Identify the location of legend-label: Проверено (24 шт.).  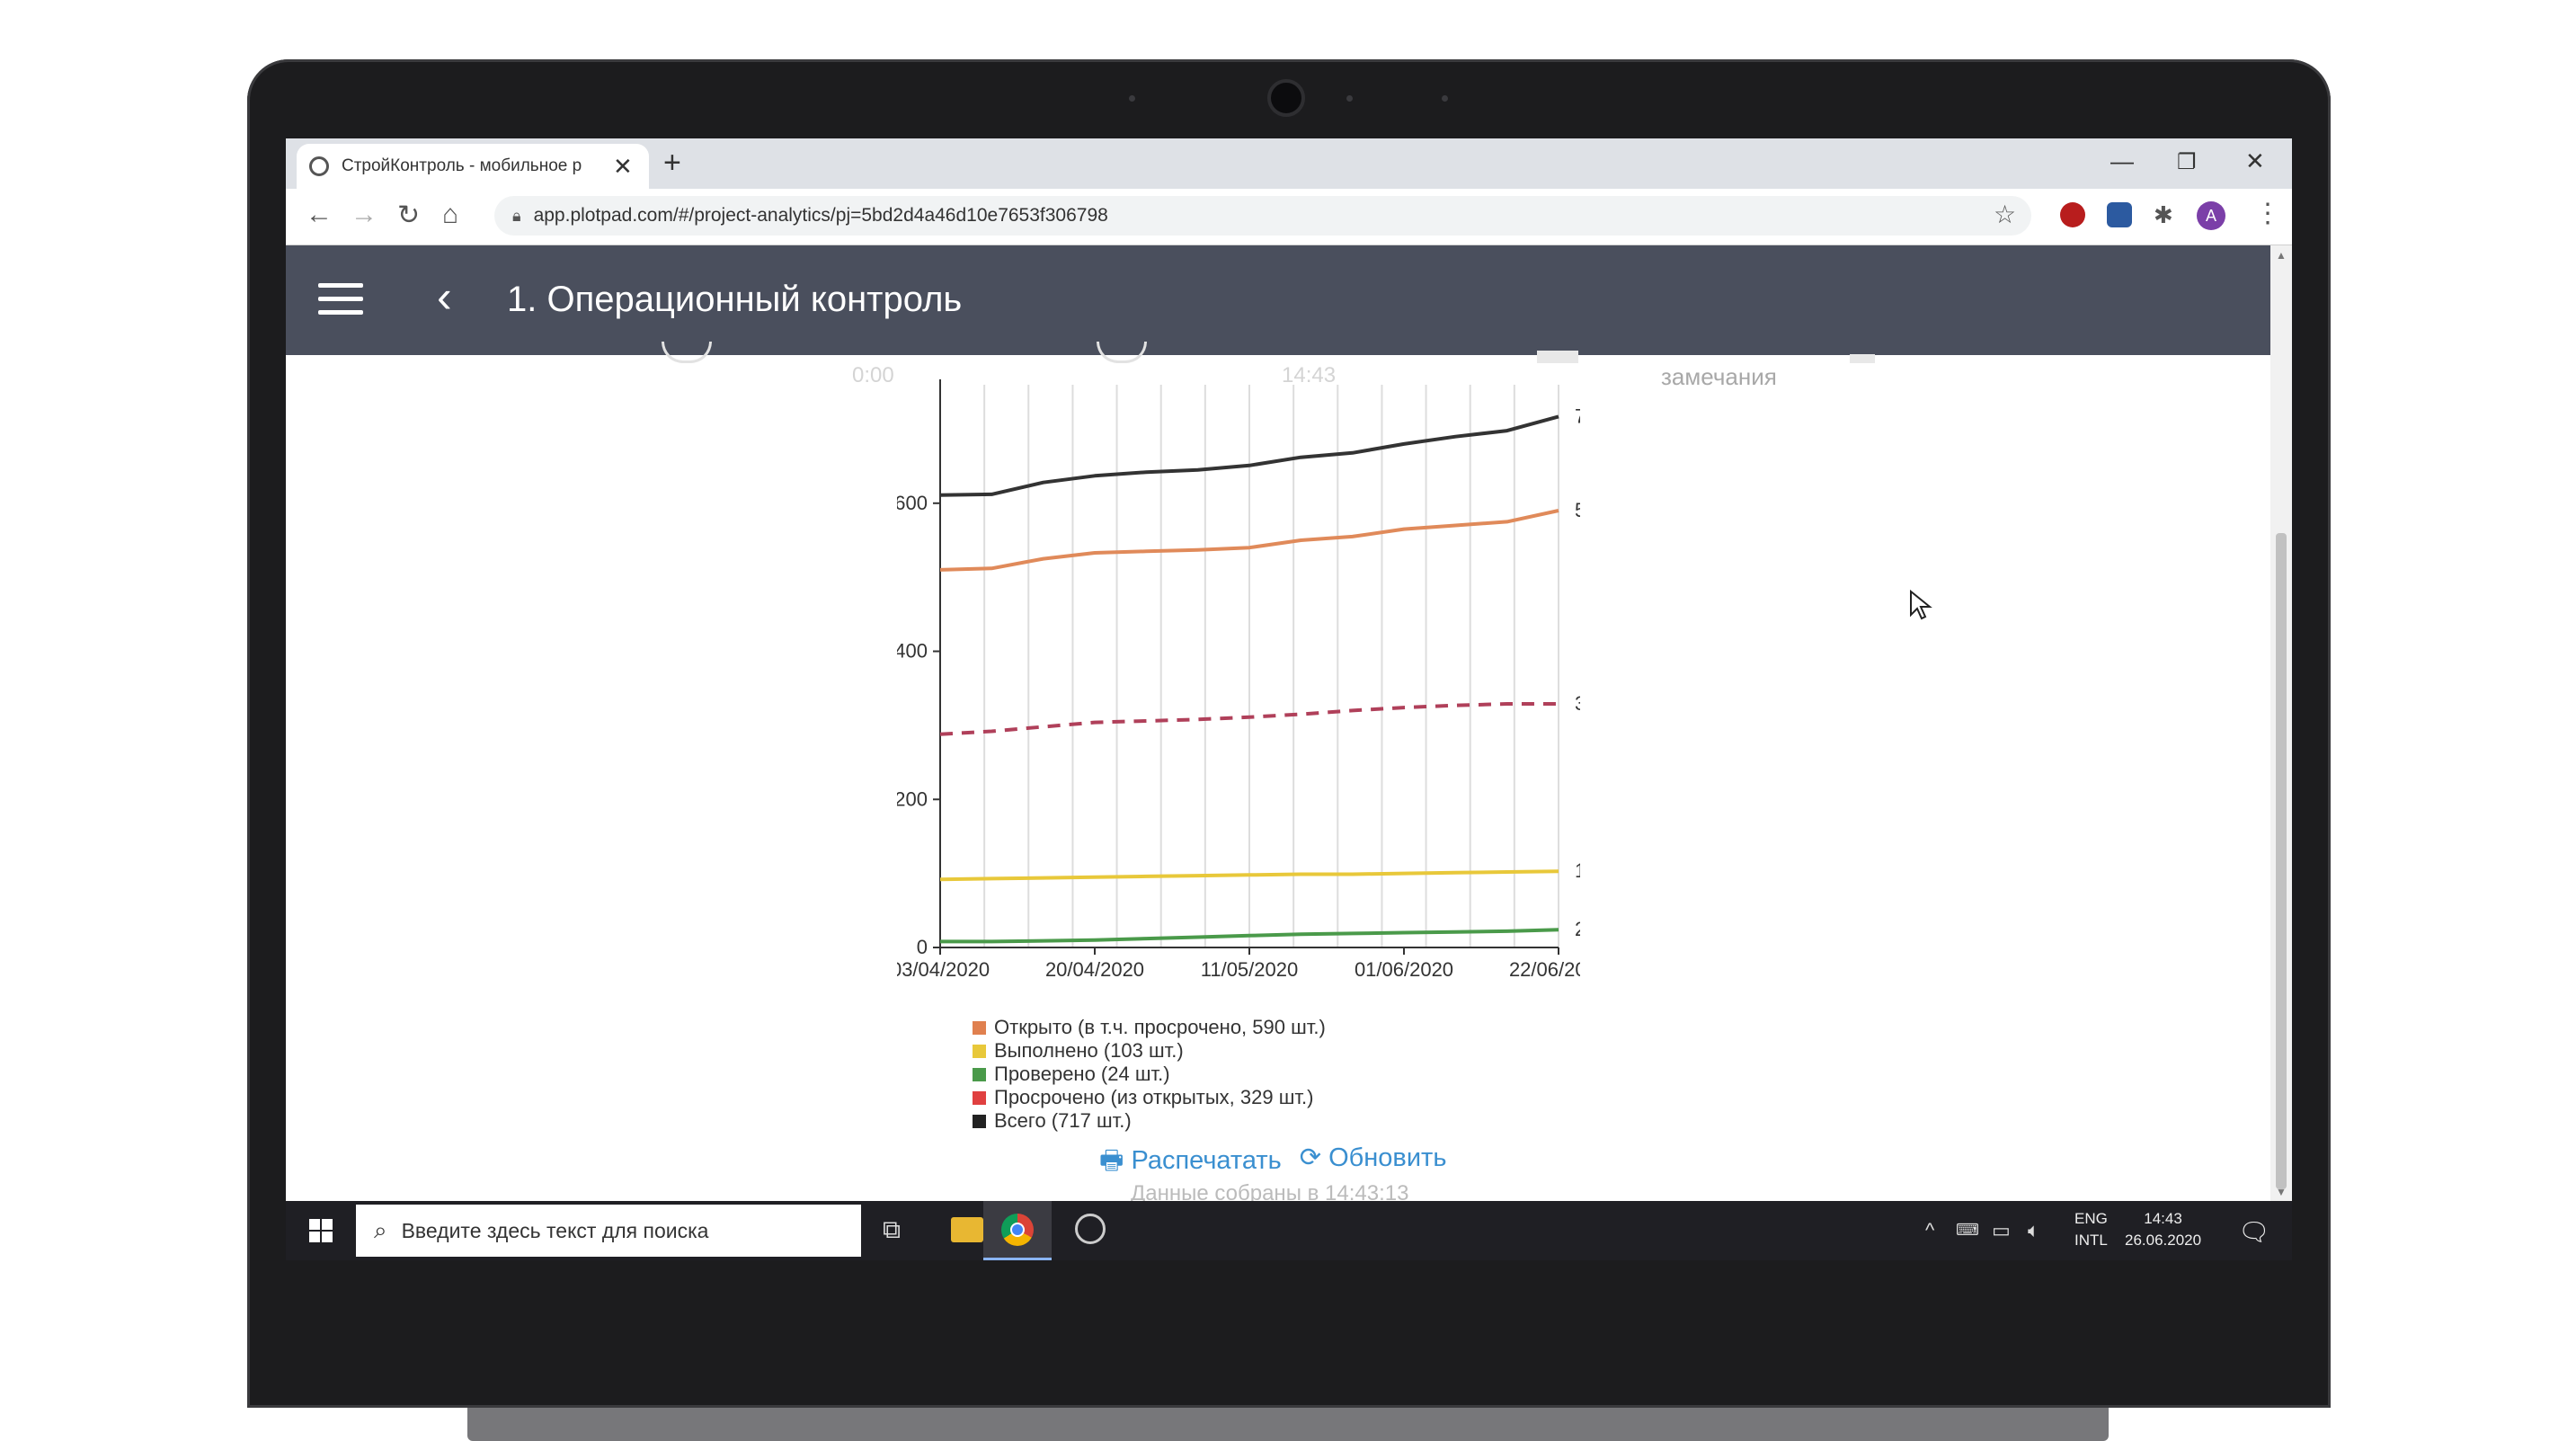
(1082, 1074).